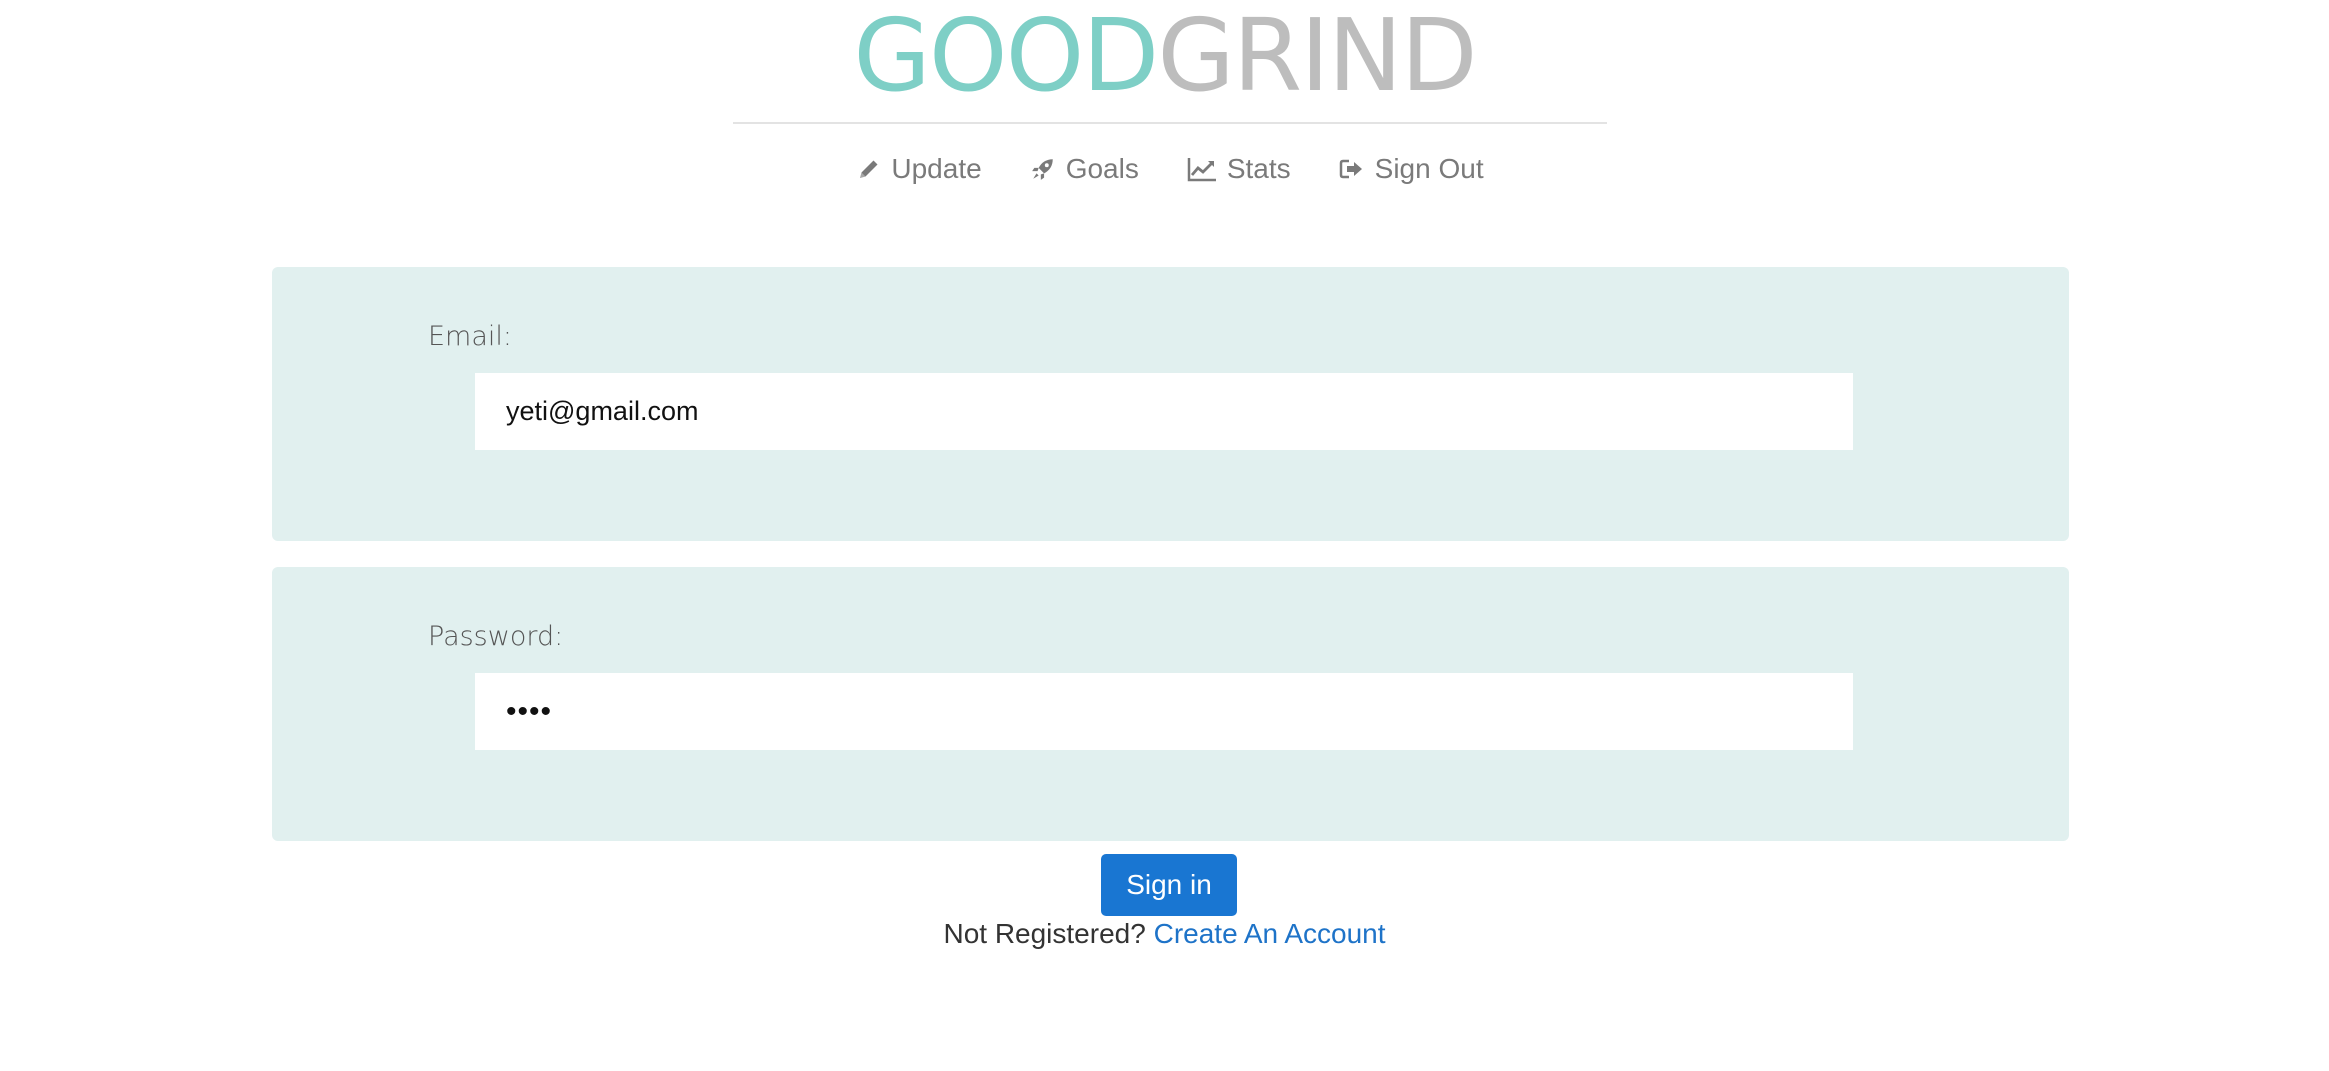 The height and width of the screenshot is (1071, 2329). I want to click on password-label: Password:, so click(496, 636).